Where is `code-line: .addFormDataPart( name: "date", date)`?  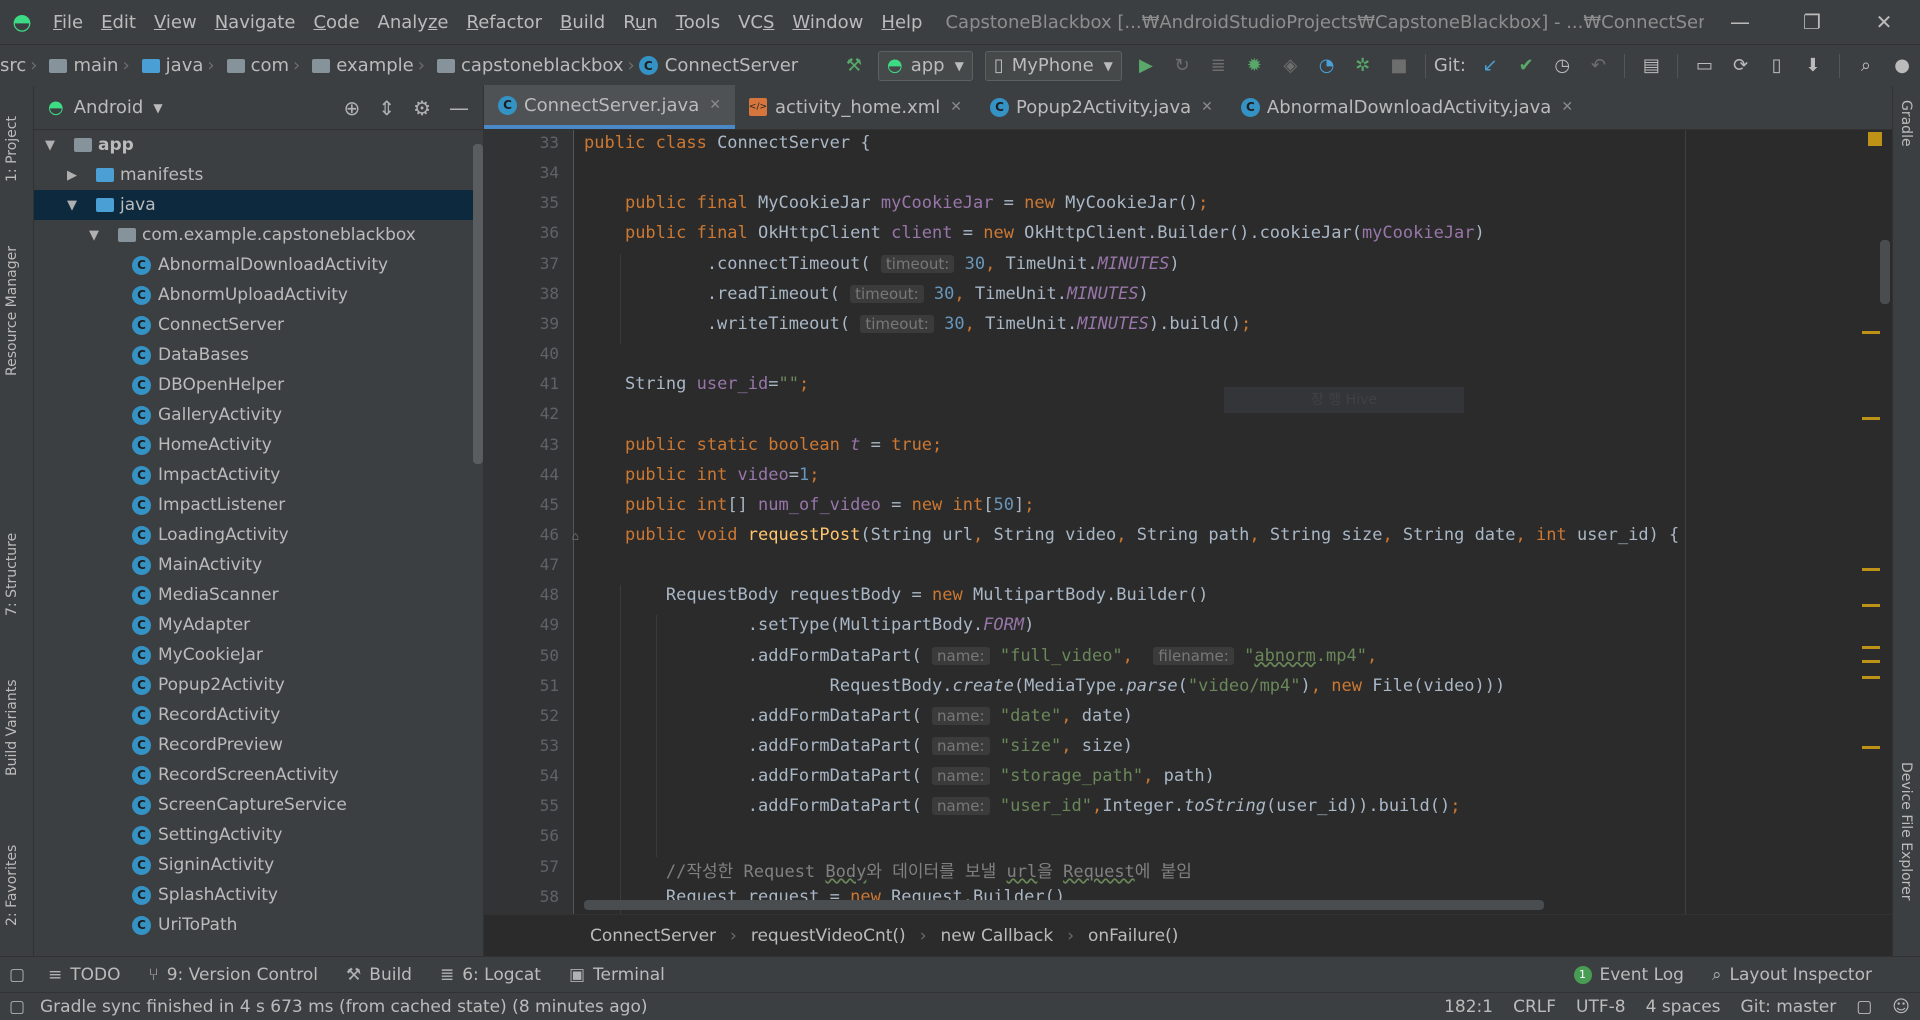 code-line: .addFormDataPart( name: "date", date) is located at coordinates (858, 716).